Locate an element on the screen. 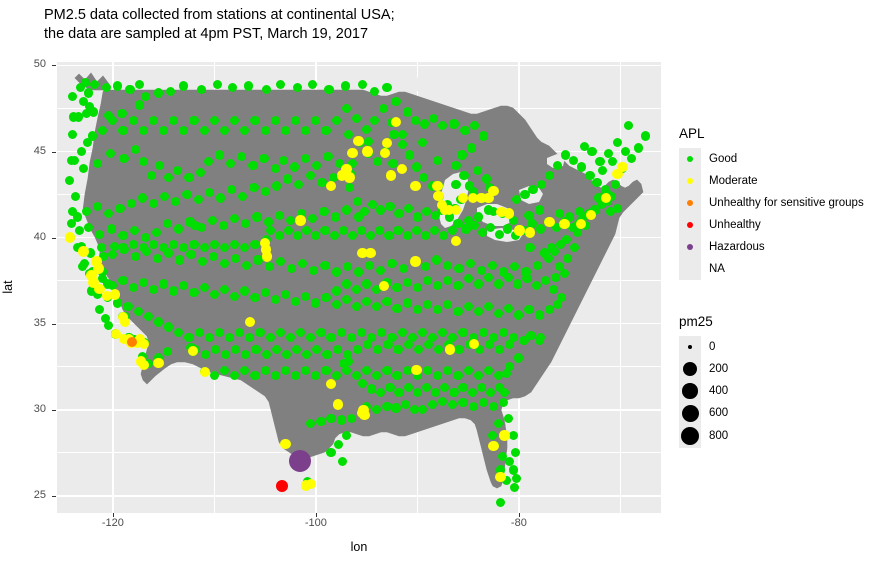  size-legend: pm25 0 200 400 600 800 is located at coordinates (703, 381).